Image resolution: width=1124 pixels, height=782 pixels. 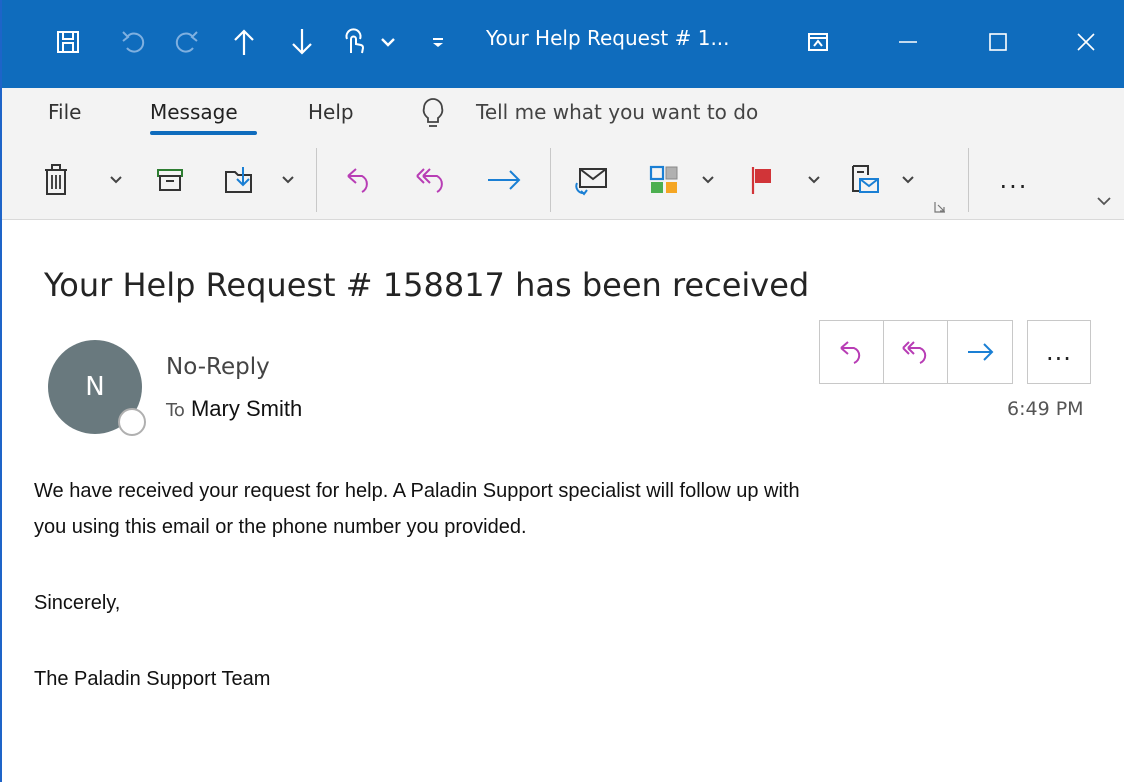 What do you see at coordinates (170, 180) in the screenshot?
I see `archive-icon` at bounding box center [170, 180].